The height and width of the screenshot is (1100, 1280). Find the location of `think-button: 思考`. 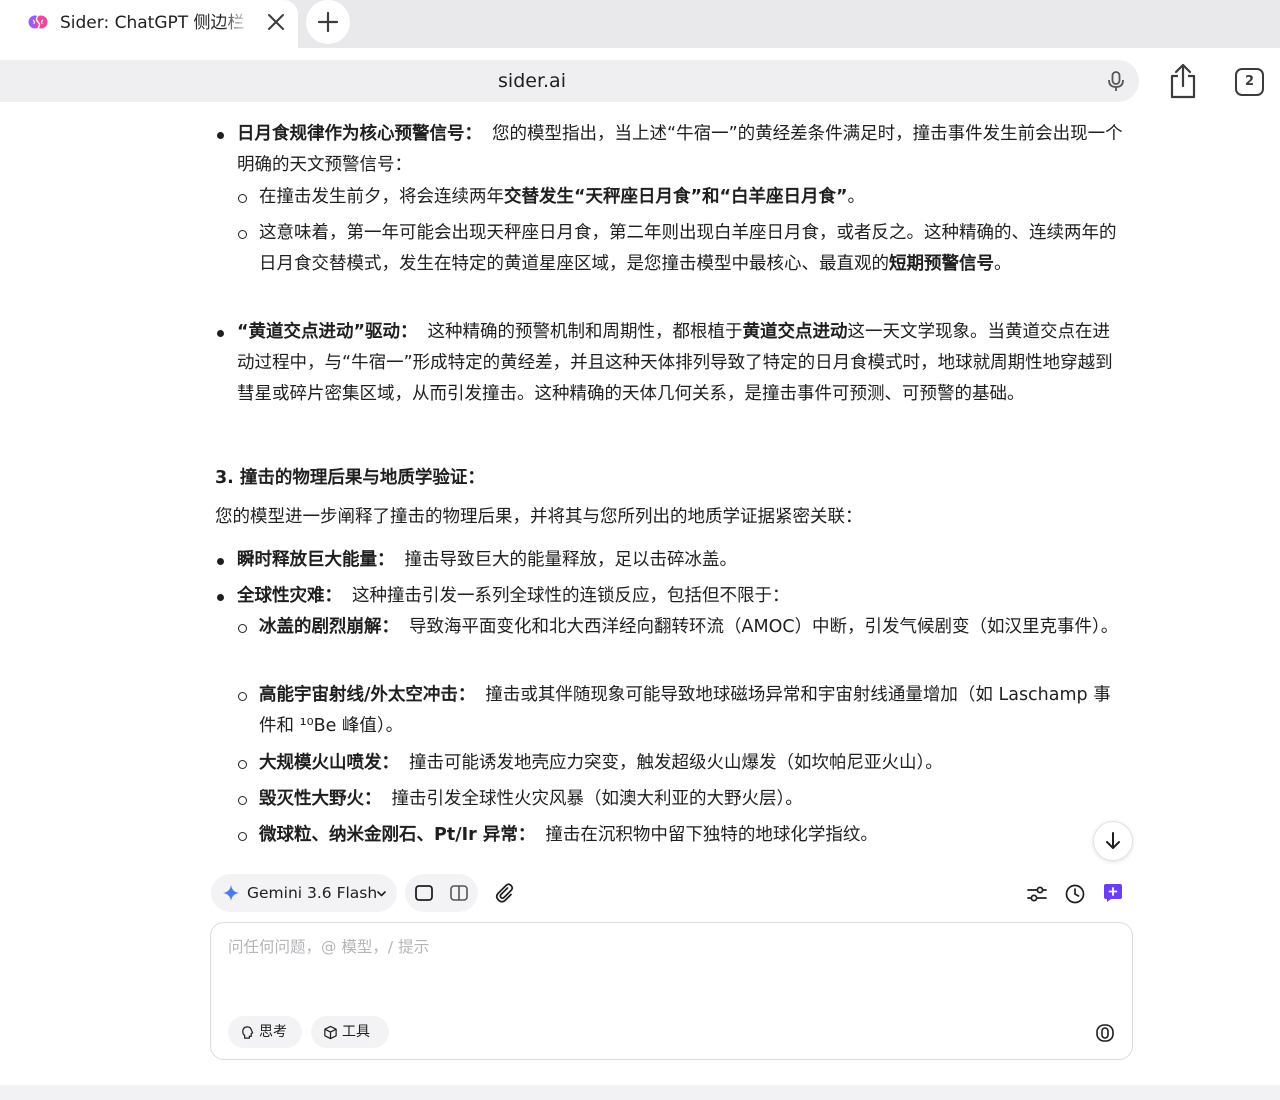

think-button: 思考 is located at coordinates (265, 1032).